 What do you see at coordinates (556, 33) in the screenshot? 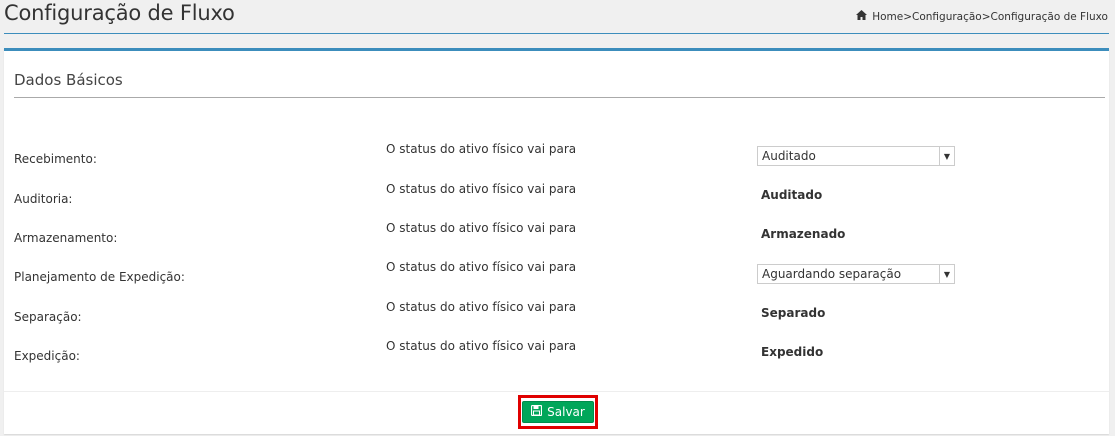
I see `title-divider` at bounding box center [556, 33].